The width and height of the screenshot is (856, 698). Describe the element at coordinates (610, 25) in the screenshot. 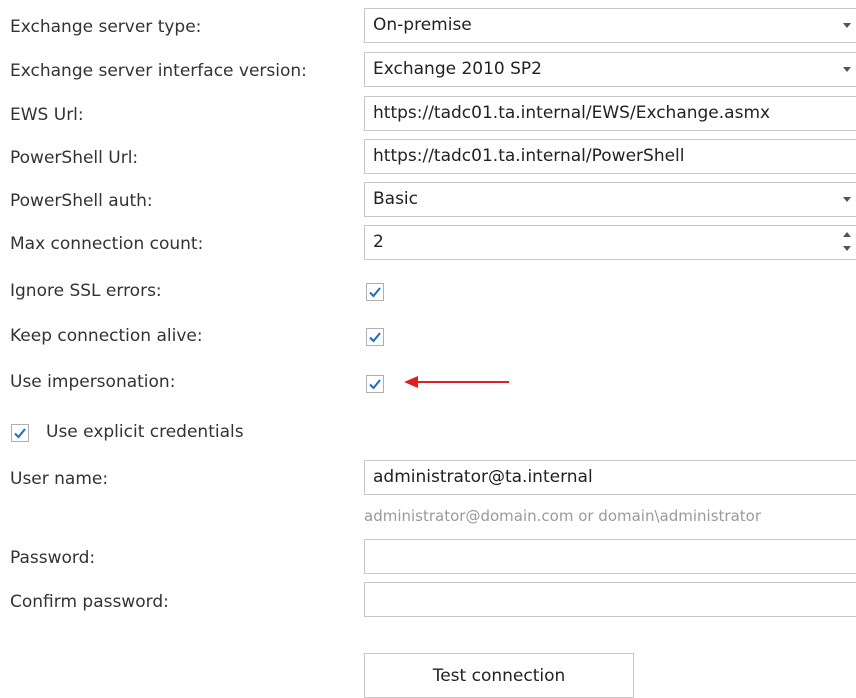

I see `server-type-select: On-premise` at that location.